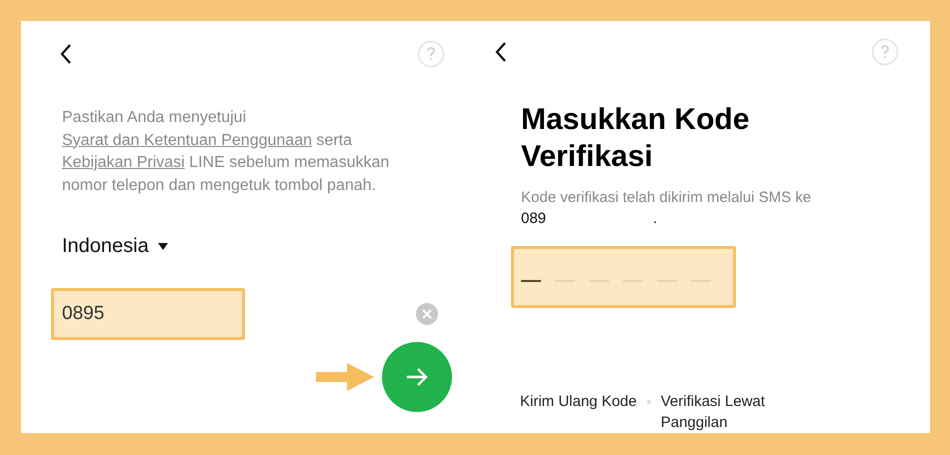 The width and height of the screenshot is (950, 455). Describe the element at coordinates (345, 377) in the screenshot. I see `pointer-arrow` at that location.